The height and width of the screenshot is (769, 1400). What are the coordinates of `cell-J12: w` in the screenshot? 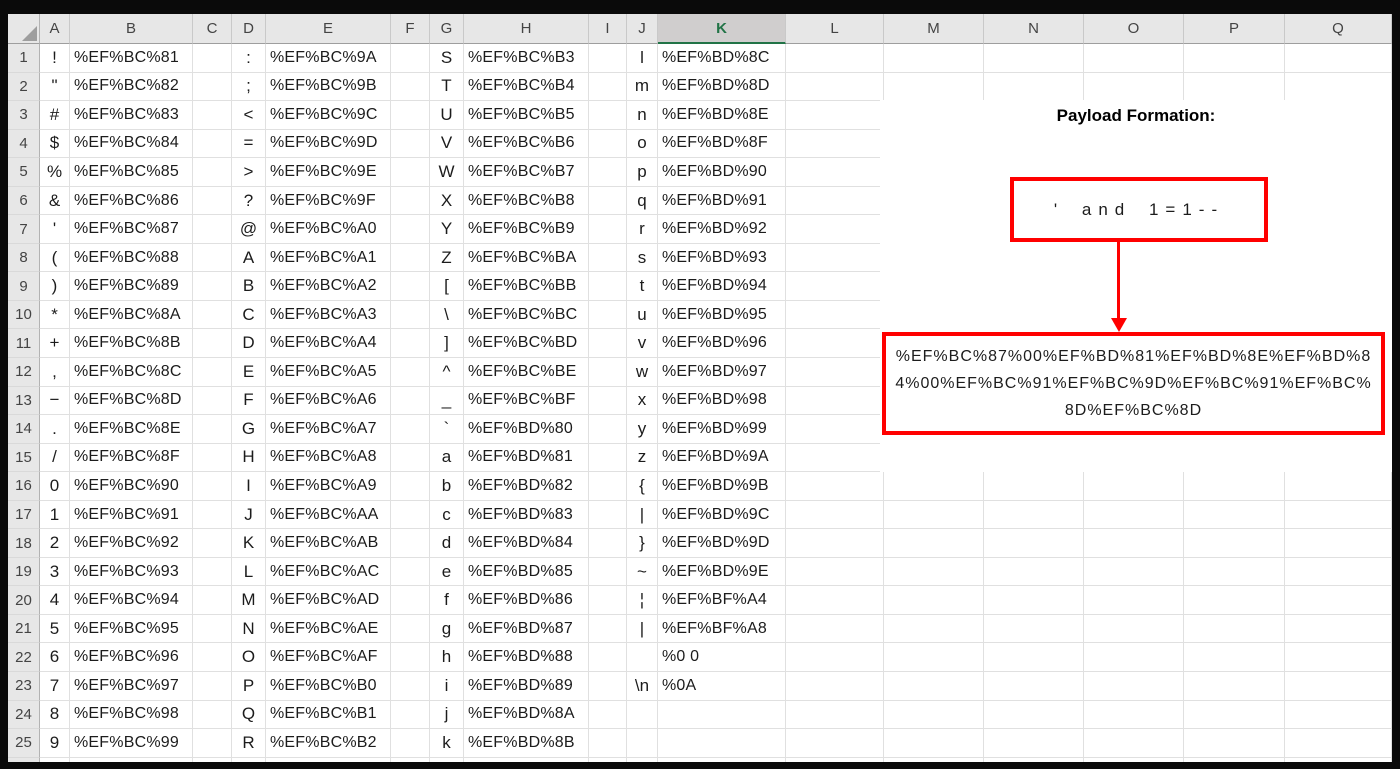 It's located at (642, 372).